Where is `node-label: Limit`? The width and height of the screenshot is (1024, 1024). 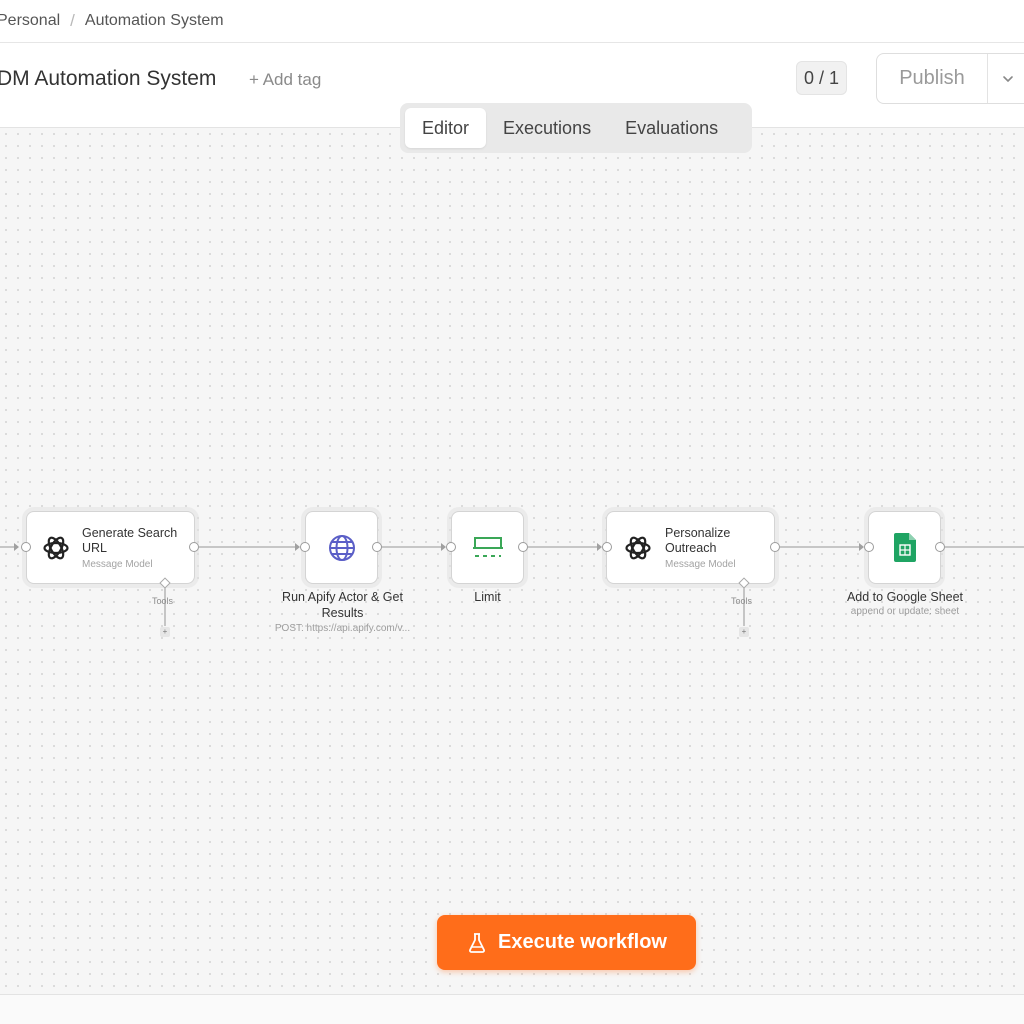 node-label: Limit is located at coordinates (487, 597).